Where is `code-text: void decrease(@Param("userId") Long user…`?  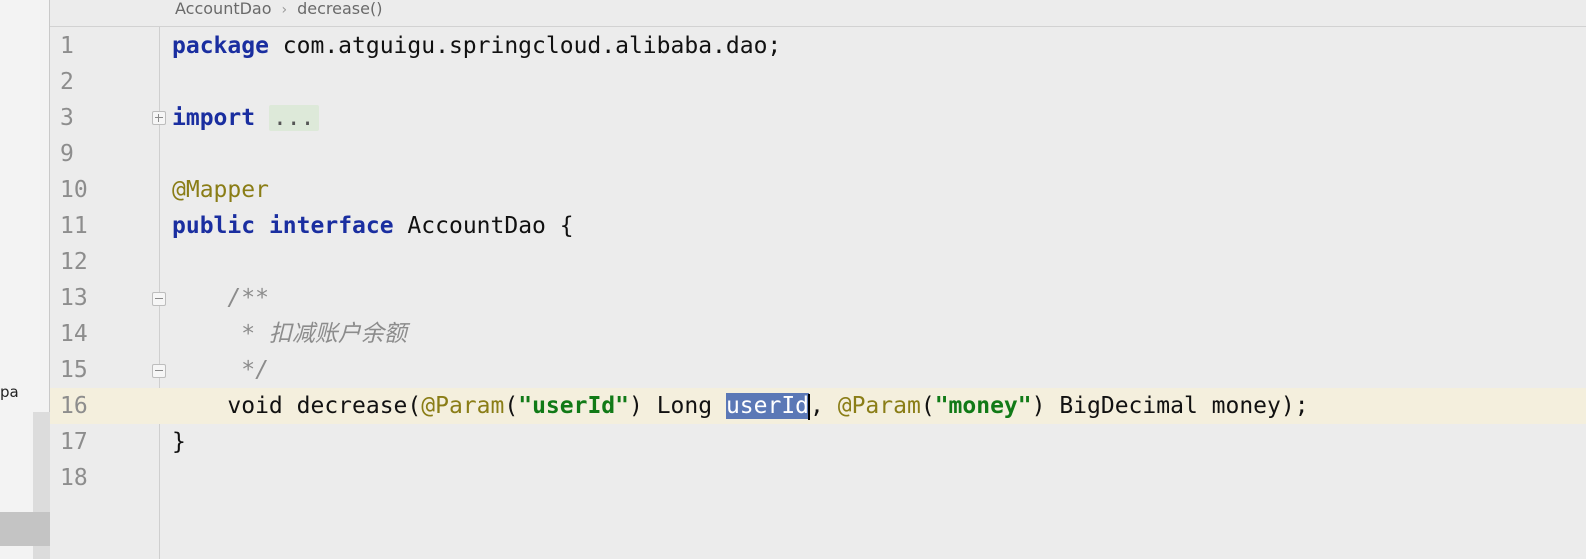
code-text: void decrease(@Param("userId") Long user… is located at coordinates (740, 406).